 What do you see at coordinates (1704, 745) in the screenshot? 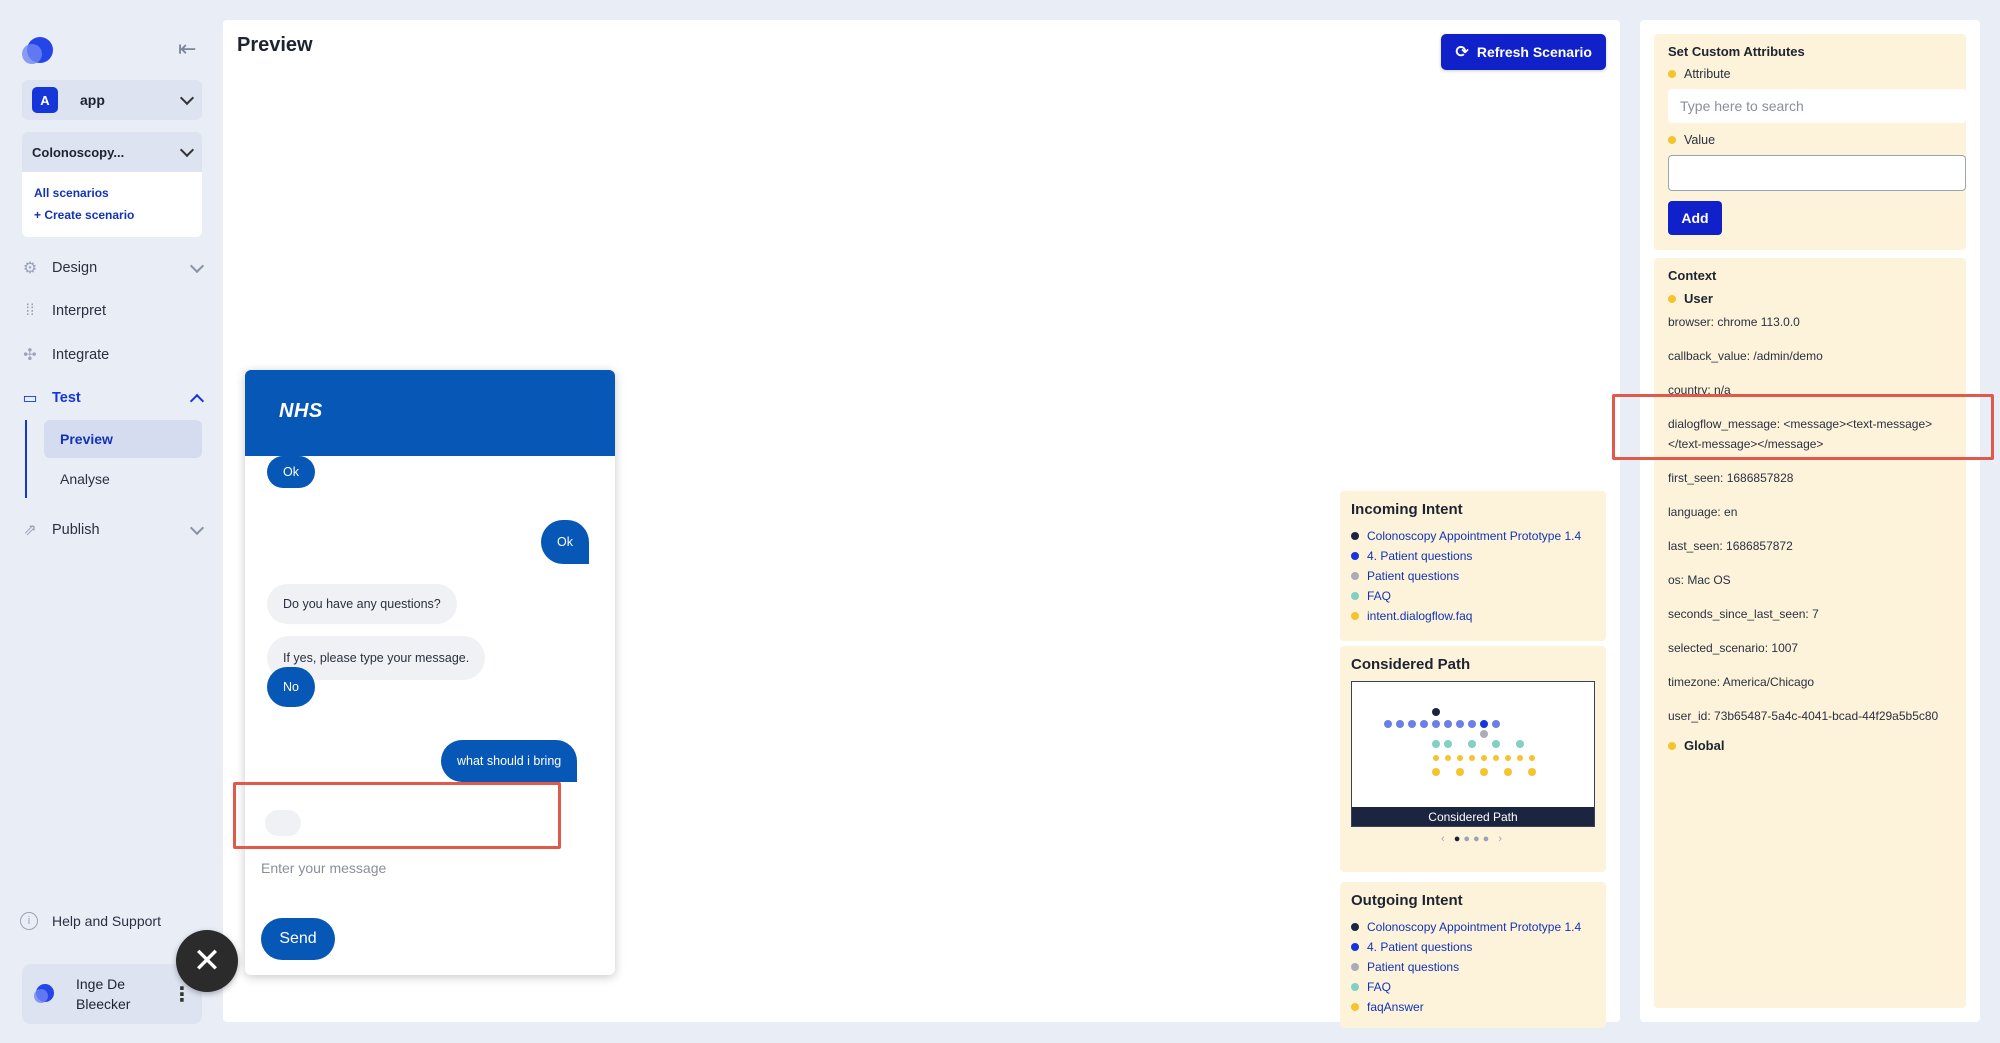
I see `context-global-label: Global` at bounding box center [1704, 745].